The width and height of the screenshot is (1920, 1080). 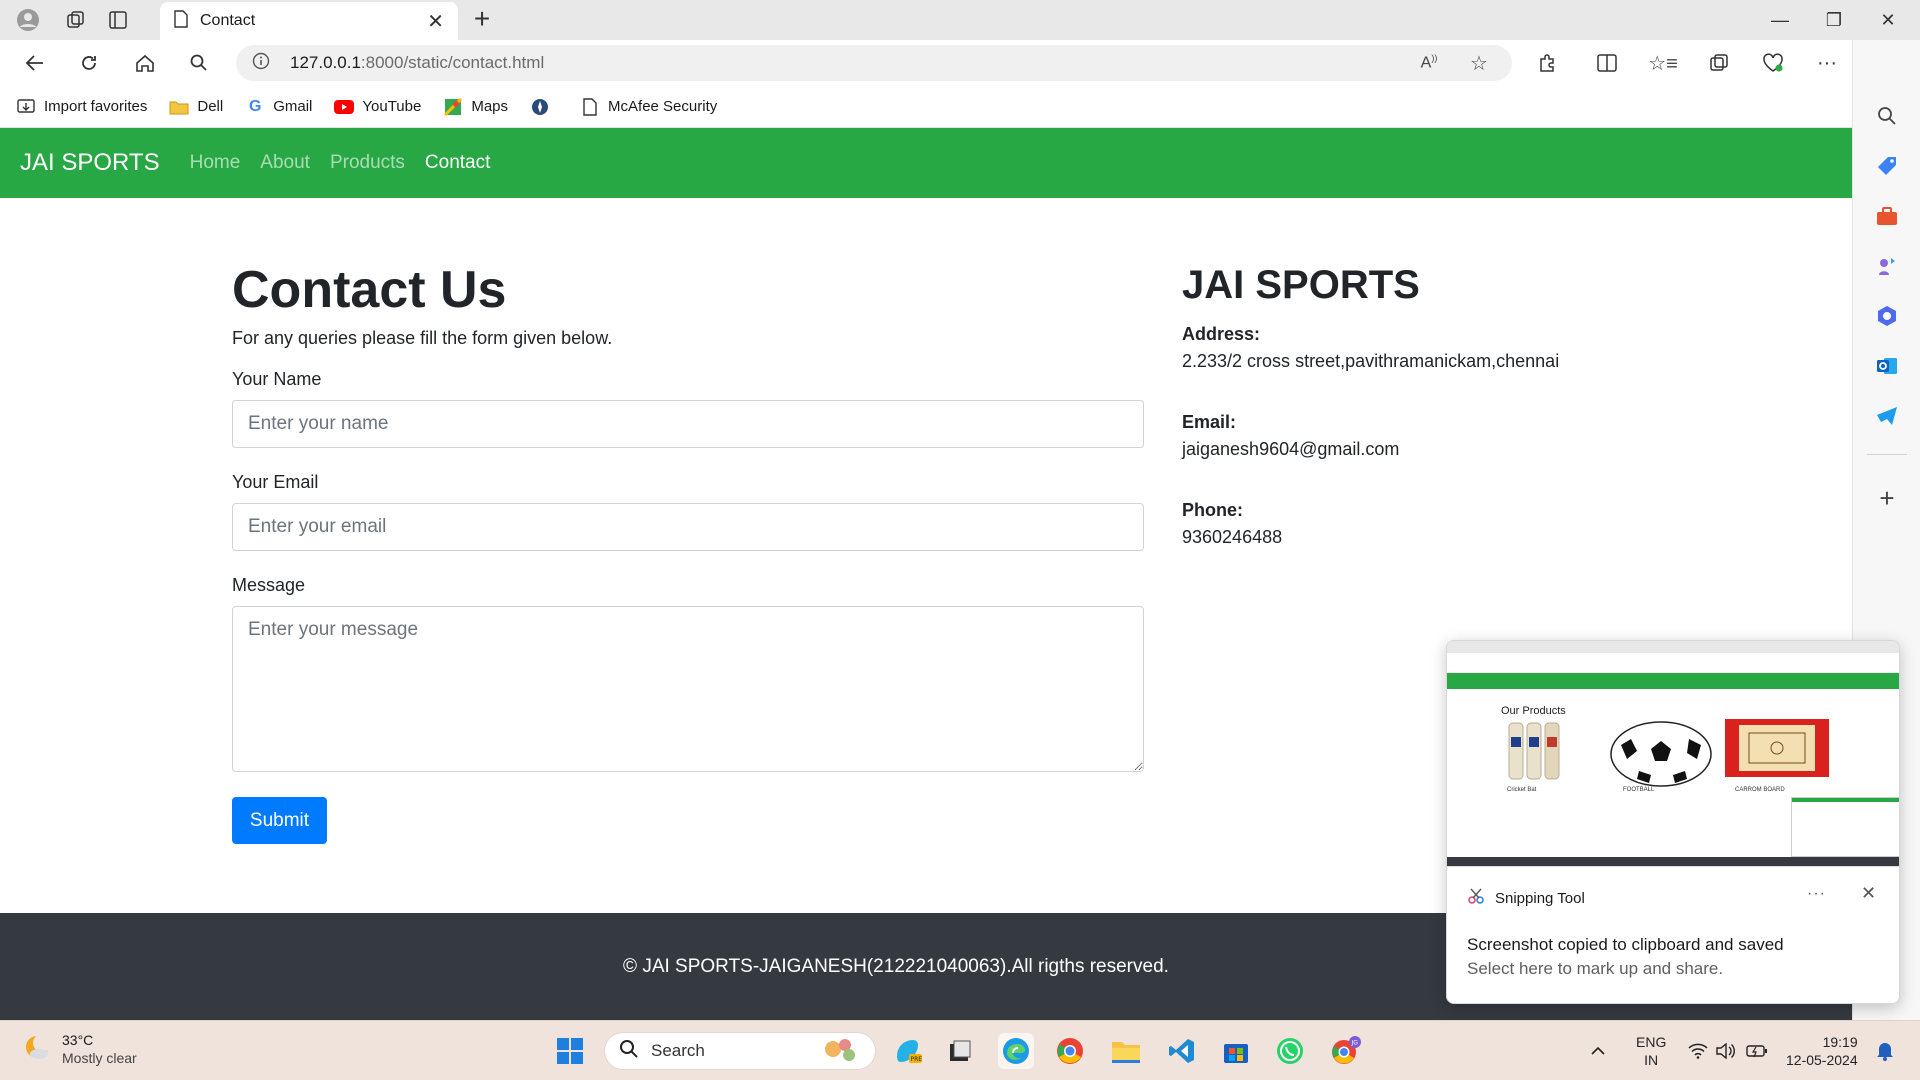 I want to click on close-window-button: ✕, so click(x=1888, y=20).